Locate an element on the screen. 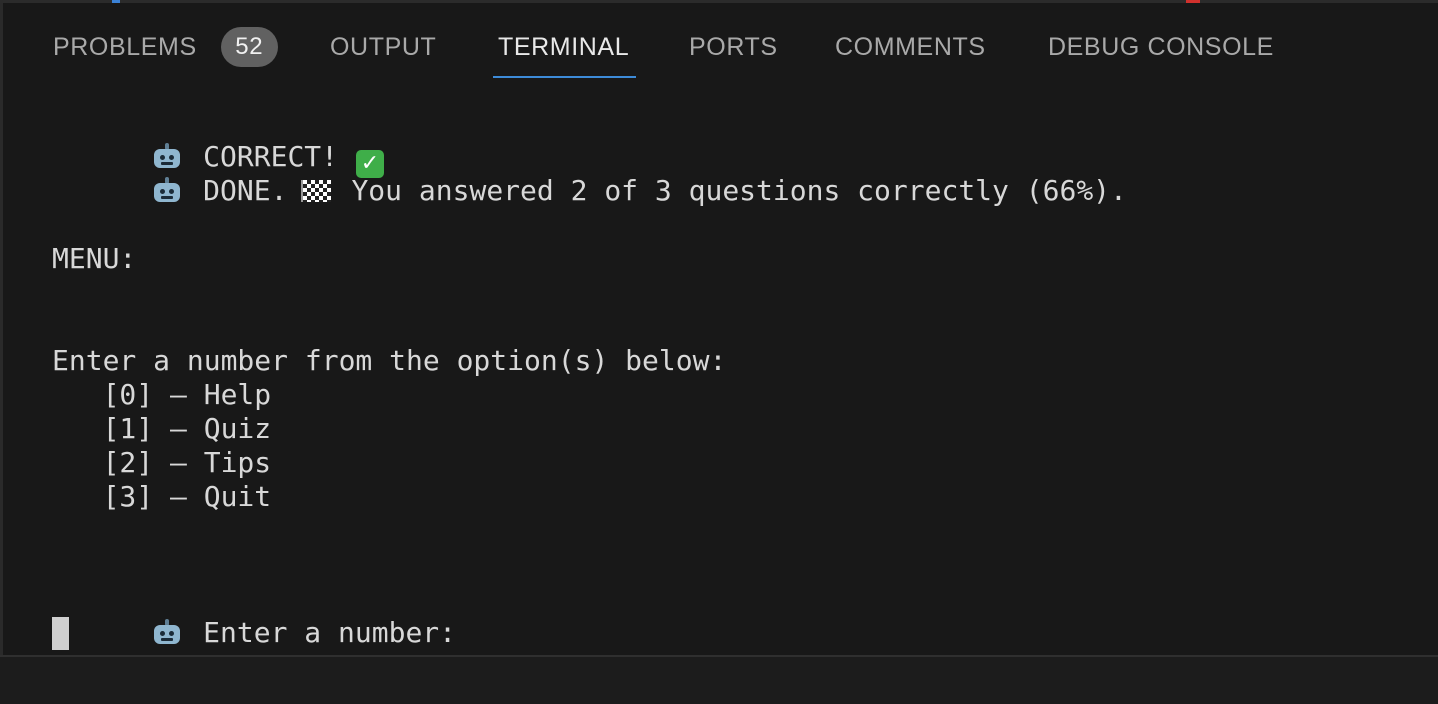 Image resolution: width=1438 pixels, height=704 pixels. menu-option-tips: [2] – Tips is located at coordinates (162, 462).